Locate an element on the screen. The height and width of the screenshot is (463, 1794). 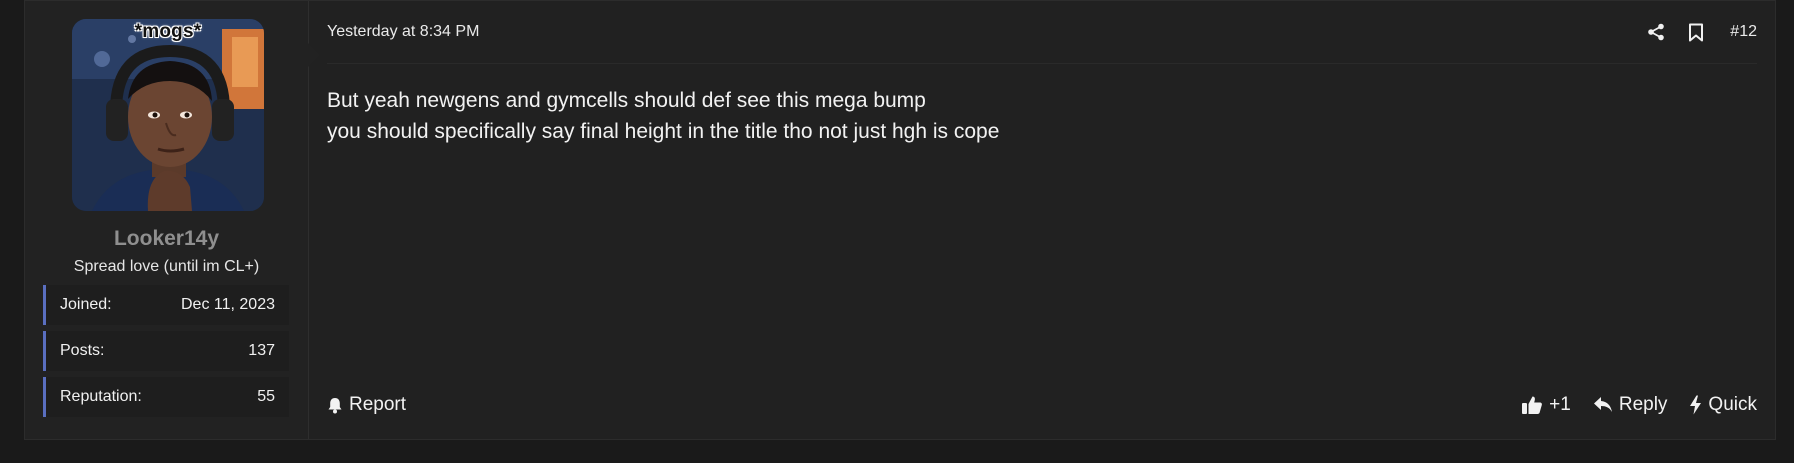
message-footer: Report +1 Reply Quick is located at coordinates (1042, 405).